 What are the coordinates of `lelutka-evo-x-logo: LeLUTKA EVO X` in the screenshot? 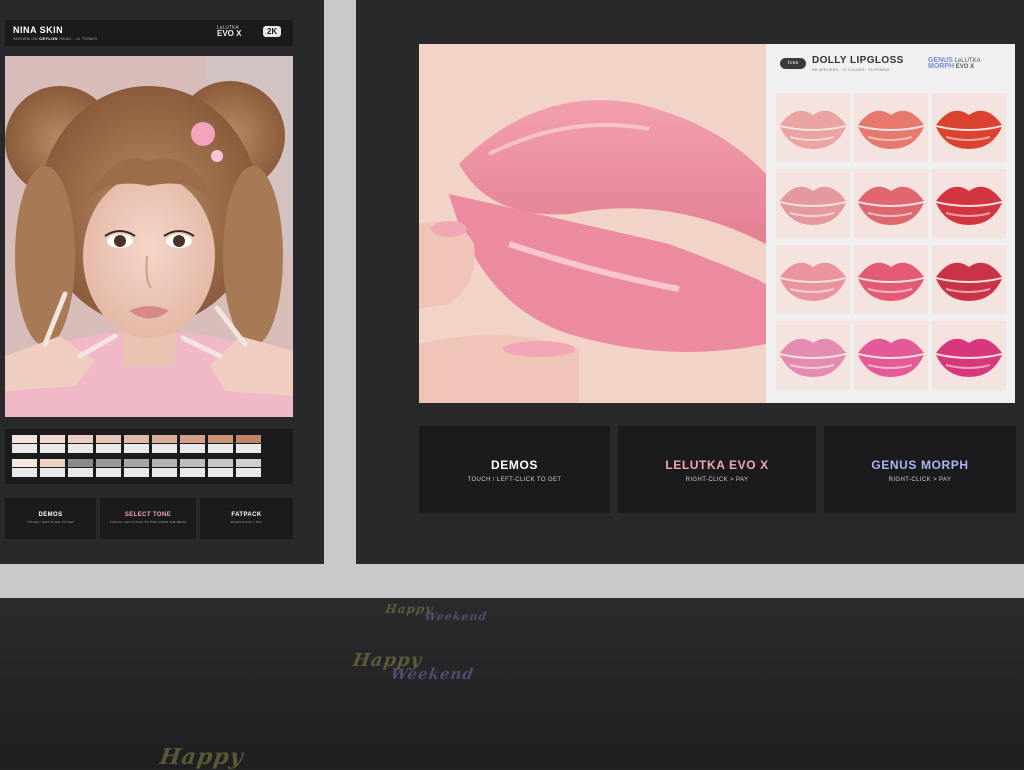 It's located at (229, 31).